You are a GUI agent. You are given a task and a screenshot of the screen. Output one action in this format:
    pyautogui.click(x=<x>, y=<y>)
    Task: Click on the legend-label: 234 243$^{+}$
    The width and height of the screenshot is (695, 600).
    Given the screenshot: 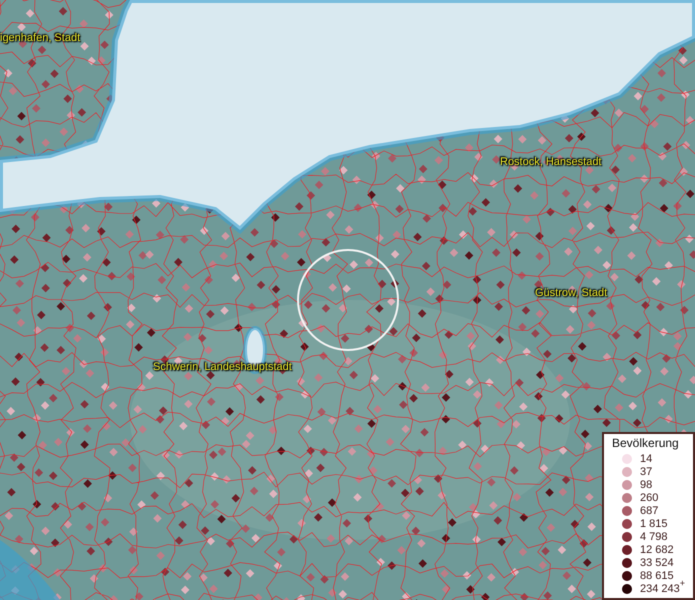 What is the action you would take?
    pyautogui.click(x=663, y=588)
    